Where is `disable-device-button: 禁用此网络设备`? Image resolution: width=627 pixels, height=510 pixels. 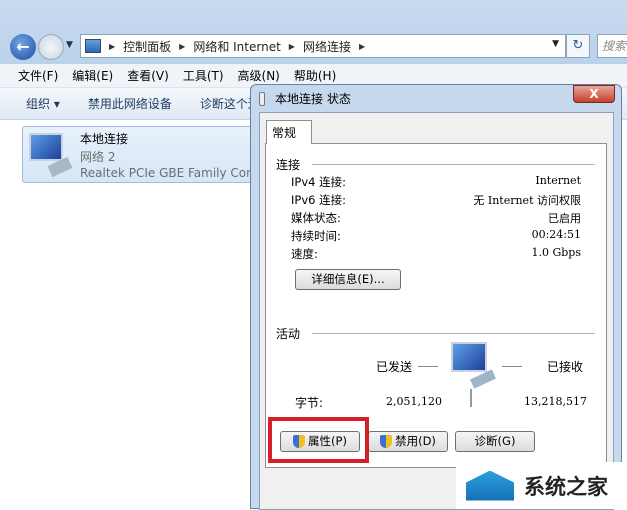
disable-device-button: 禁用此网络设备 is located at coordinates (130, 103).